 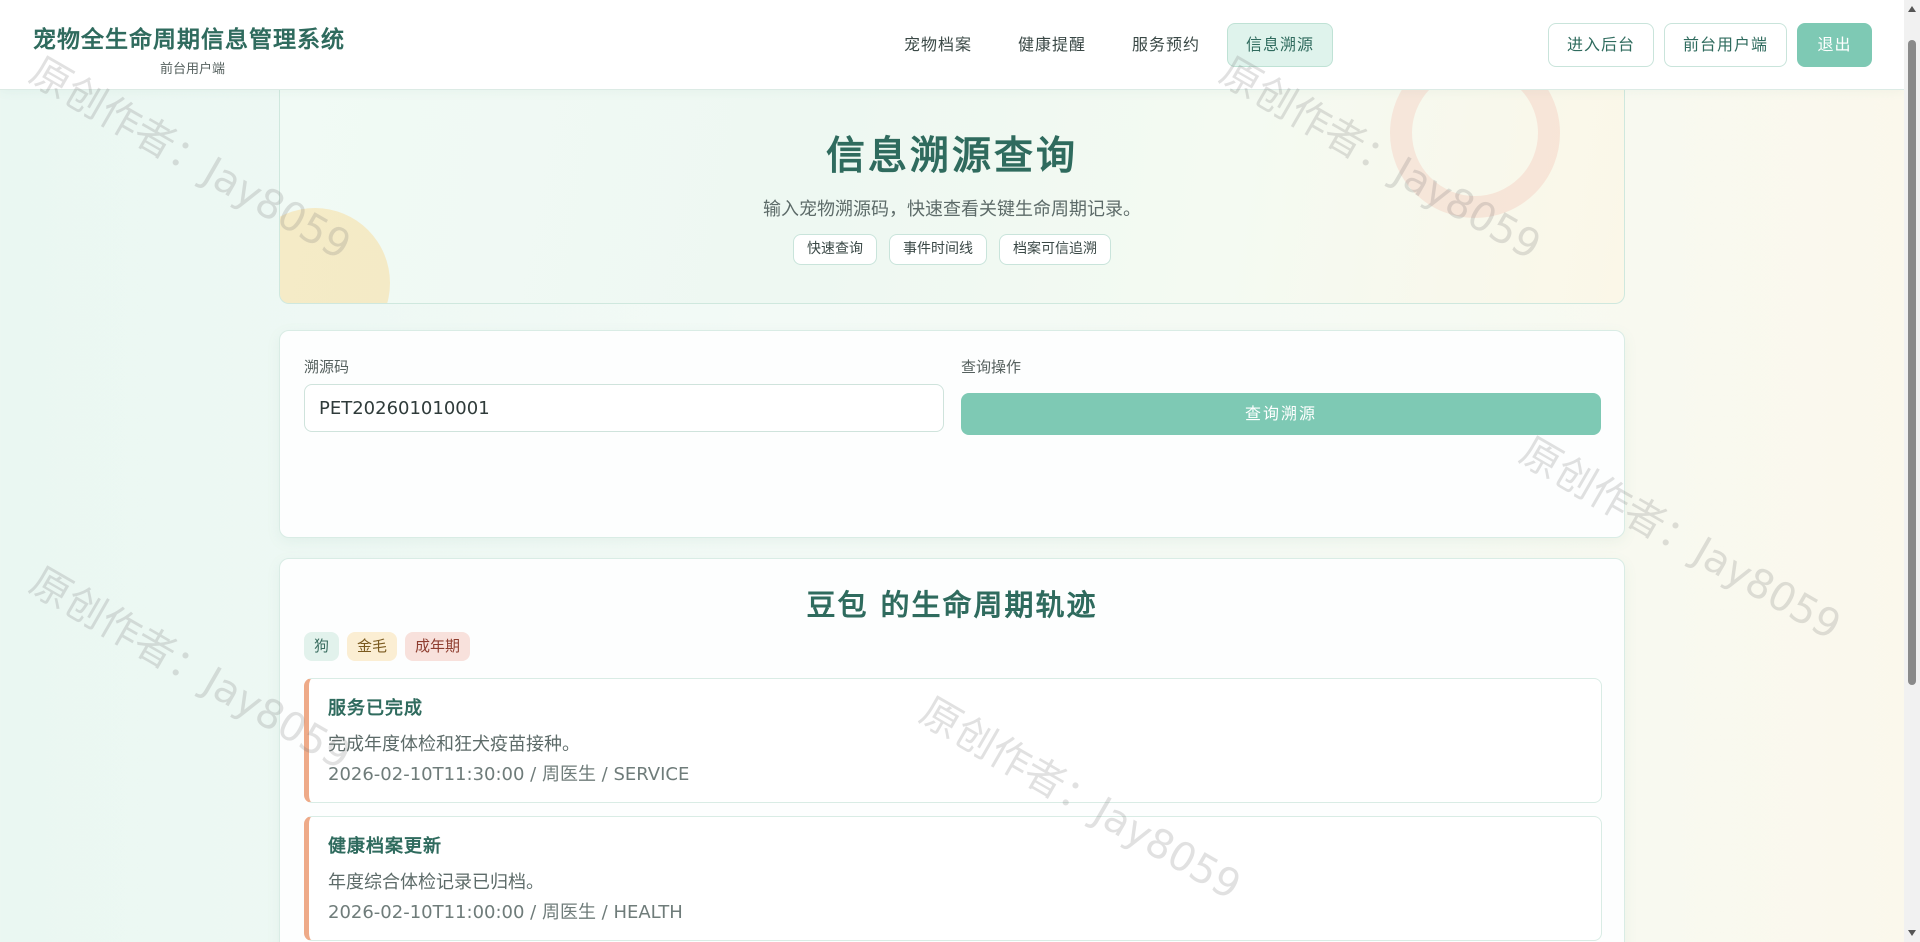 What do you see at coordinates (1725, 45) in the screenshot?
I see `front-user-button: 前台用户端` at bounding box center [1725, 45].